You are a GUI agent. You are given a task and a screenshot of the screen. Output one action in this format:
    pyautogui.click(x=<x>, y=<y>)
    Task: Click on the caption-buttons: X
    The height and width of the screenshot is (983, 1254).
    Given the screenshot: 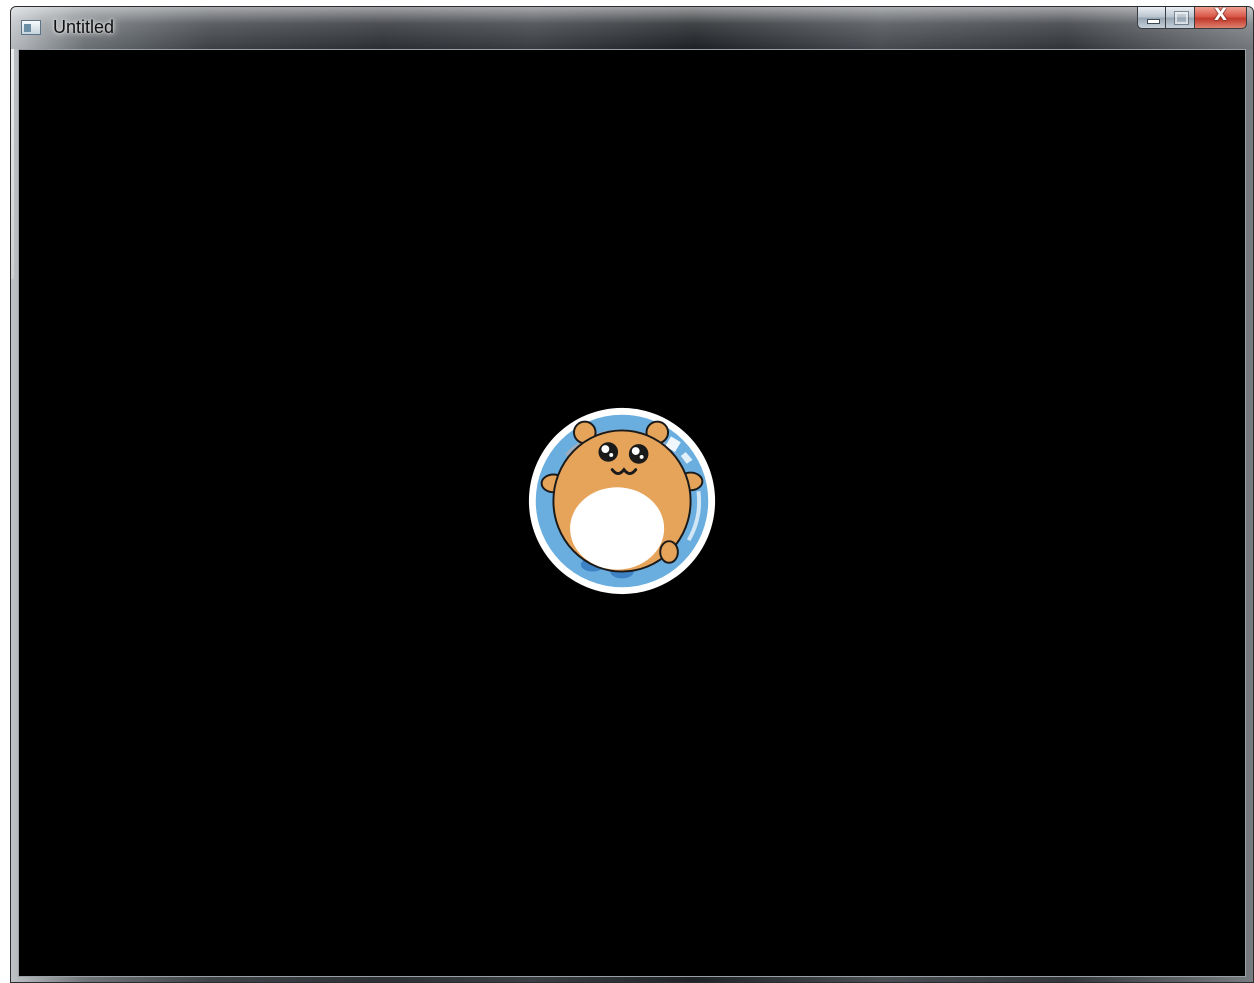 What is the action you would take?
    pyautogui.click(x=1192, y=18)
    